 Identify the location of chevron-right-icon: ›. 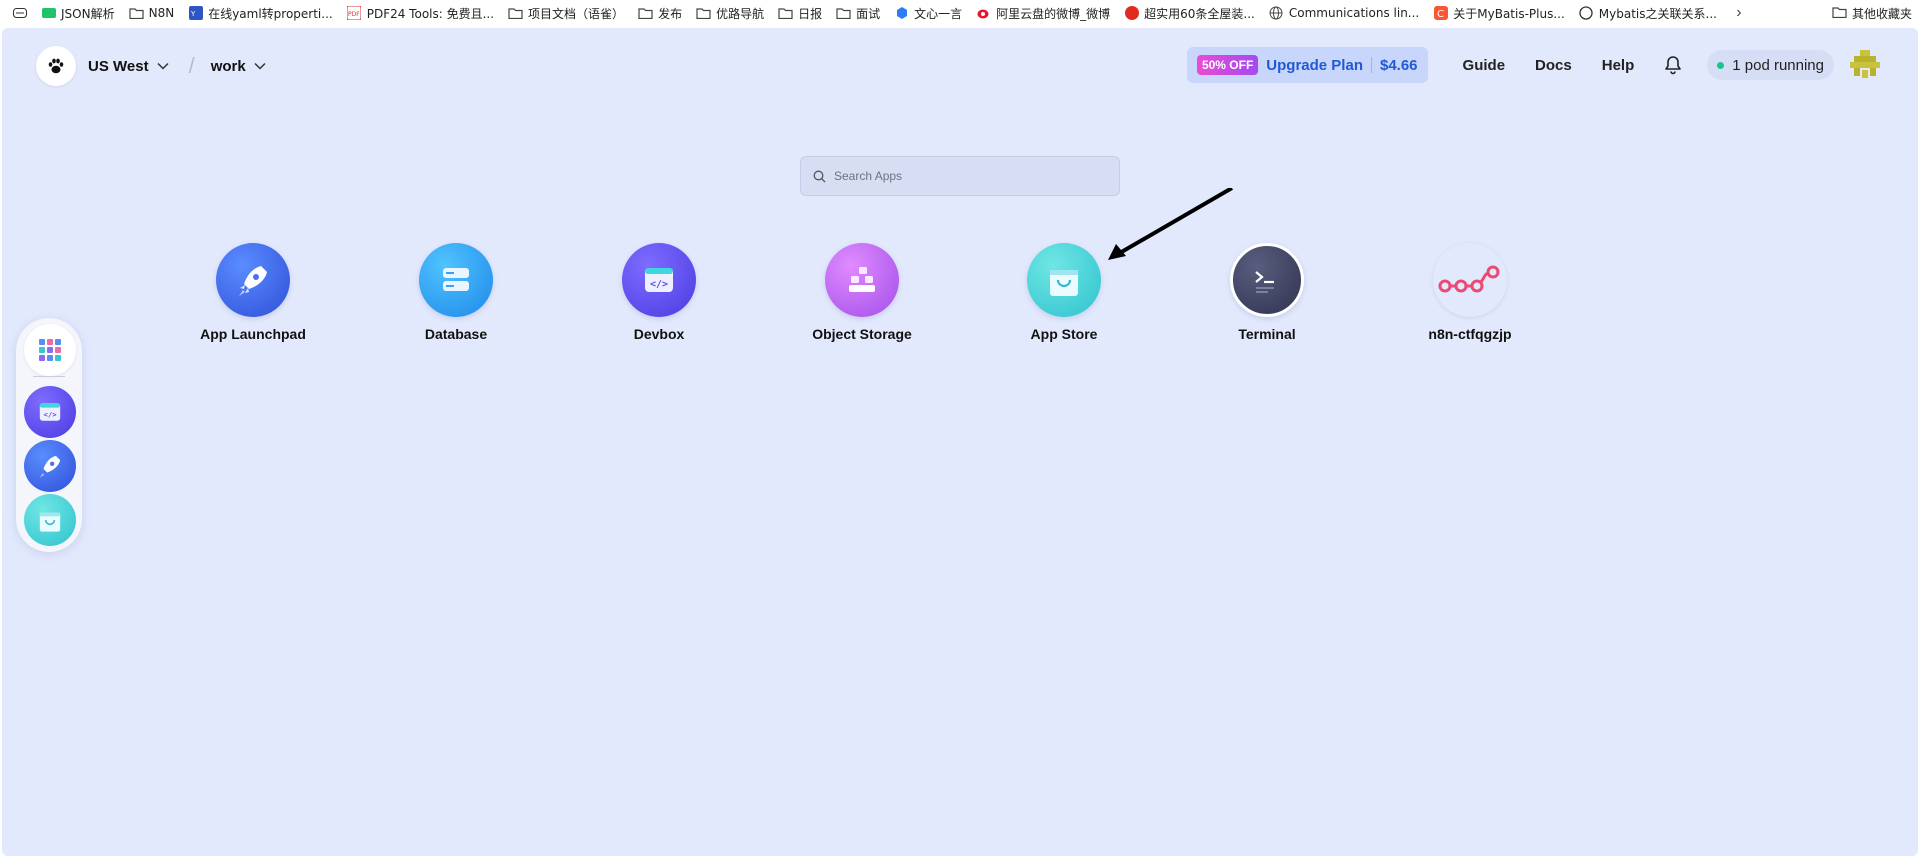
(1739, 13).